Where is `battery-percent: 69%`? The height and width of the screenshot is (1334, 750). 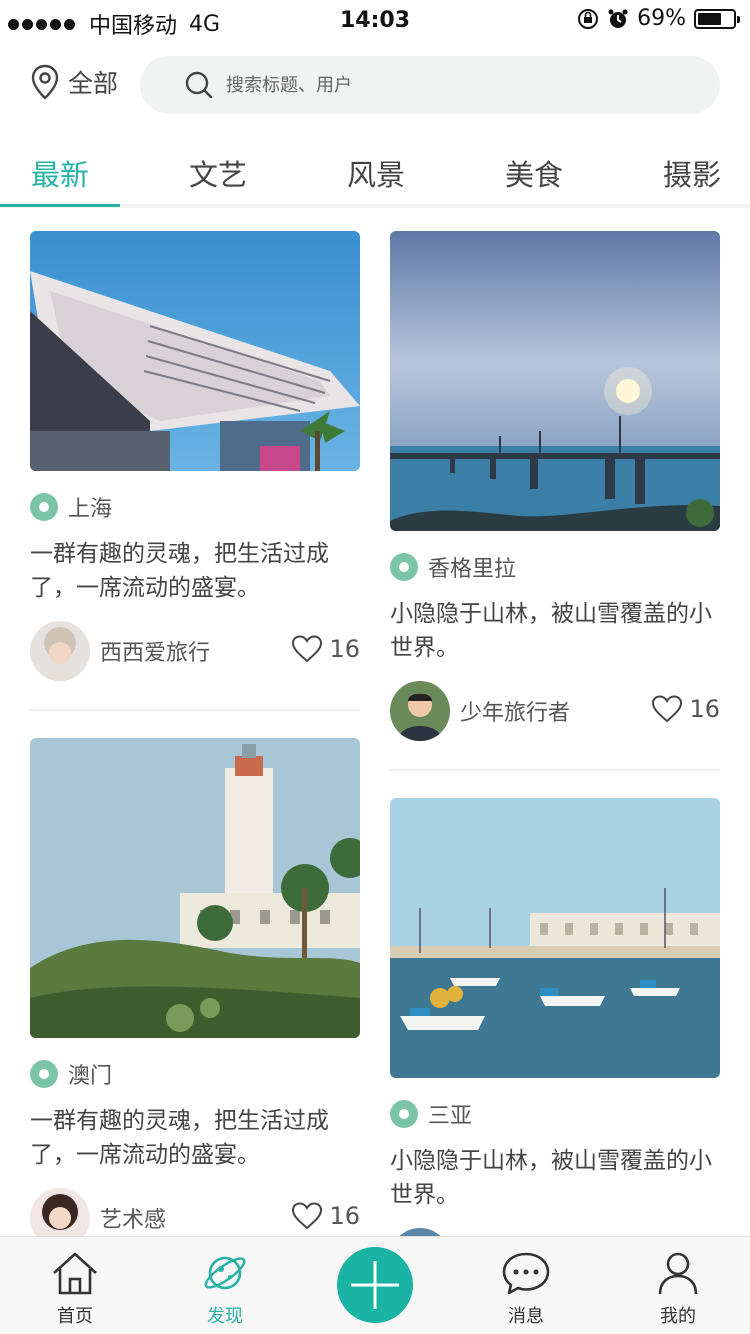
battery-percent: 69% is located at coordinates (661, 18).